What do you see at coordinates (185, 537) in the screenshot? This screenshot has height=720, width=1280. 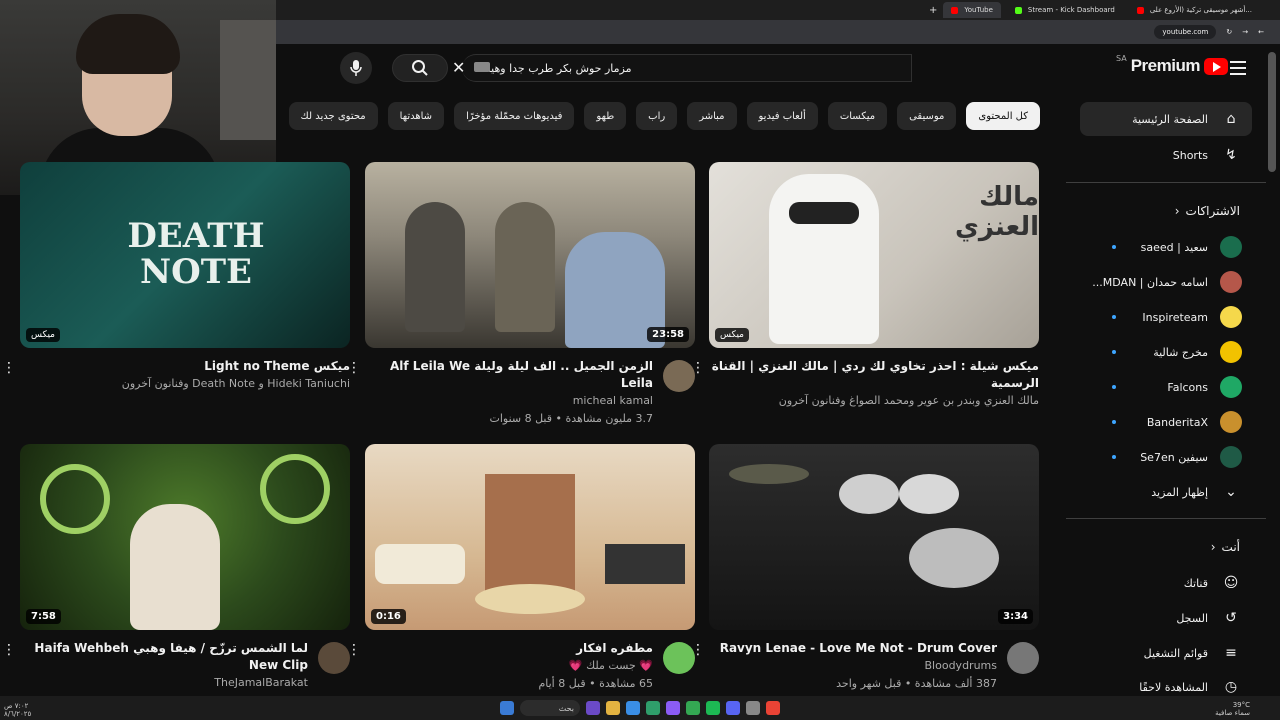 I see `video-thumbnail: 7:58` at bounding box center [185, 537].